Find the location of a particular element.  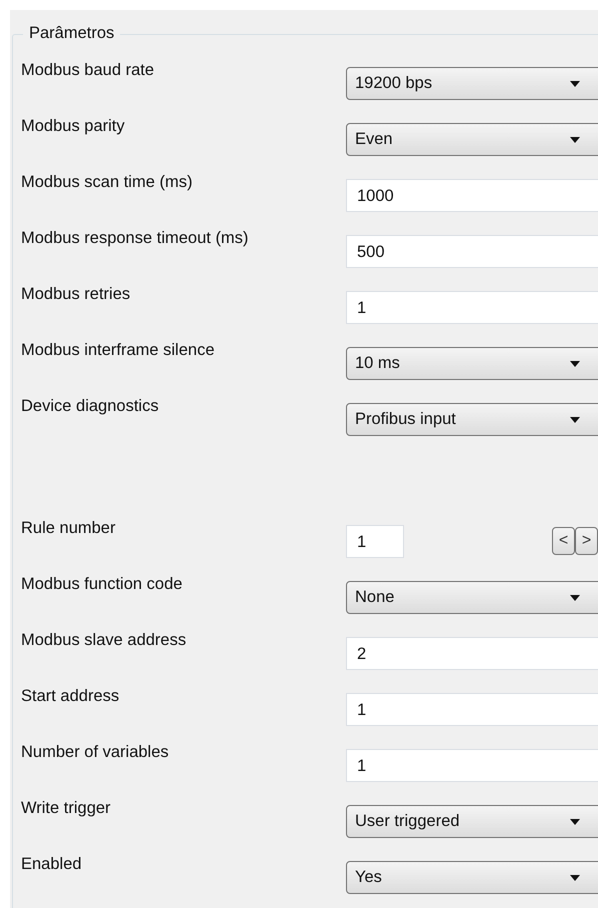

field-label: Enabled is located at coordinates (51, 864).